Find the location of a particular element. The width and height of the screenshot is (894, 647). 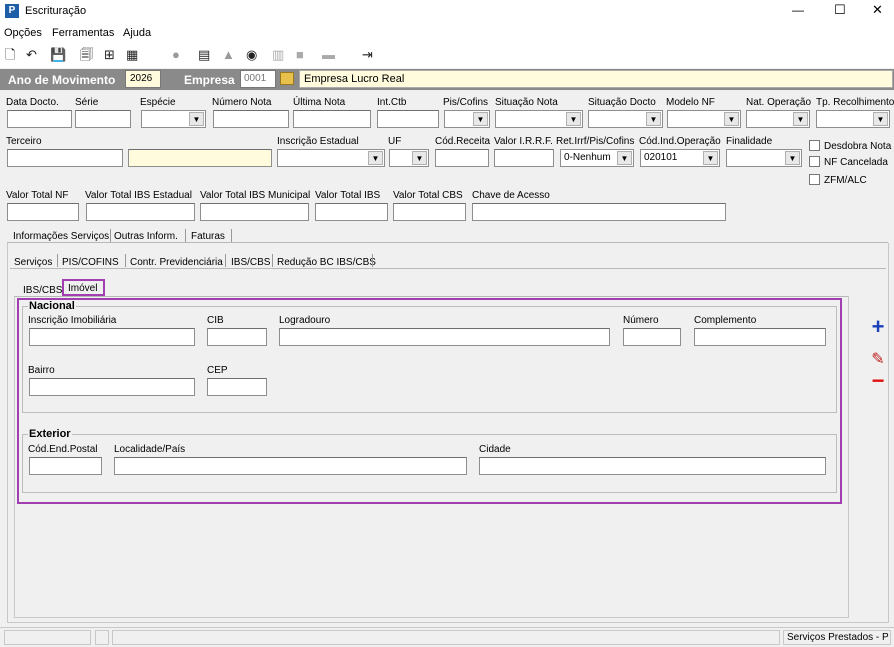

valor-ibs-input is located at coordinates (351, 212).